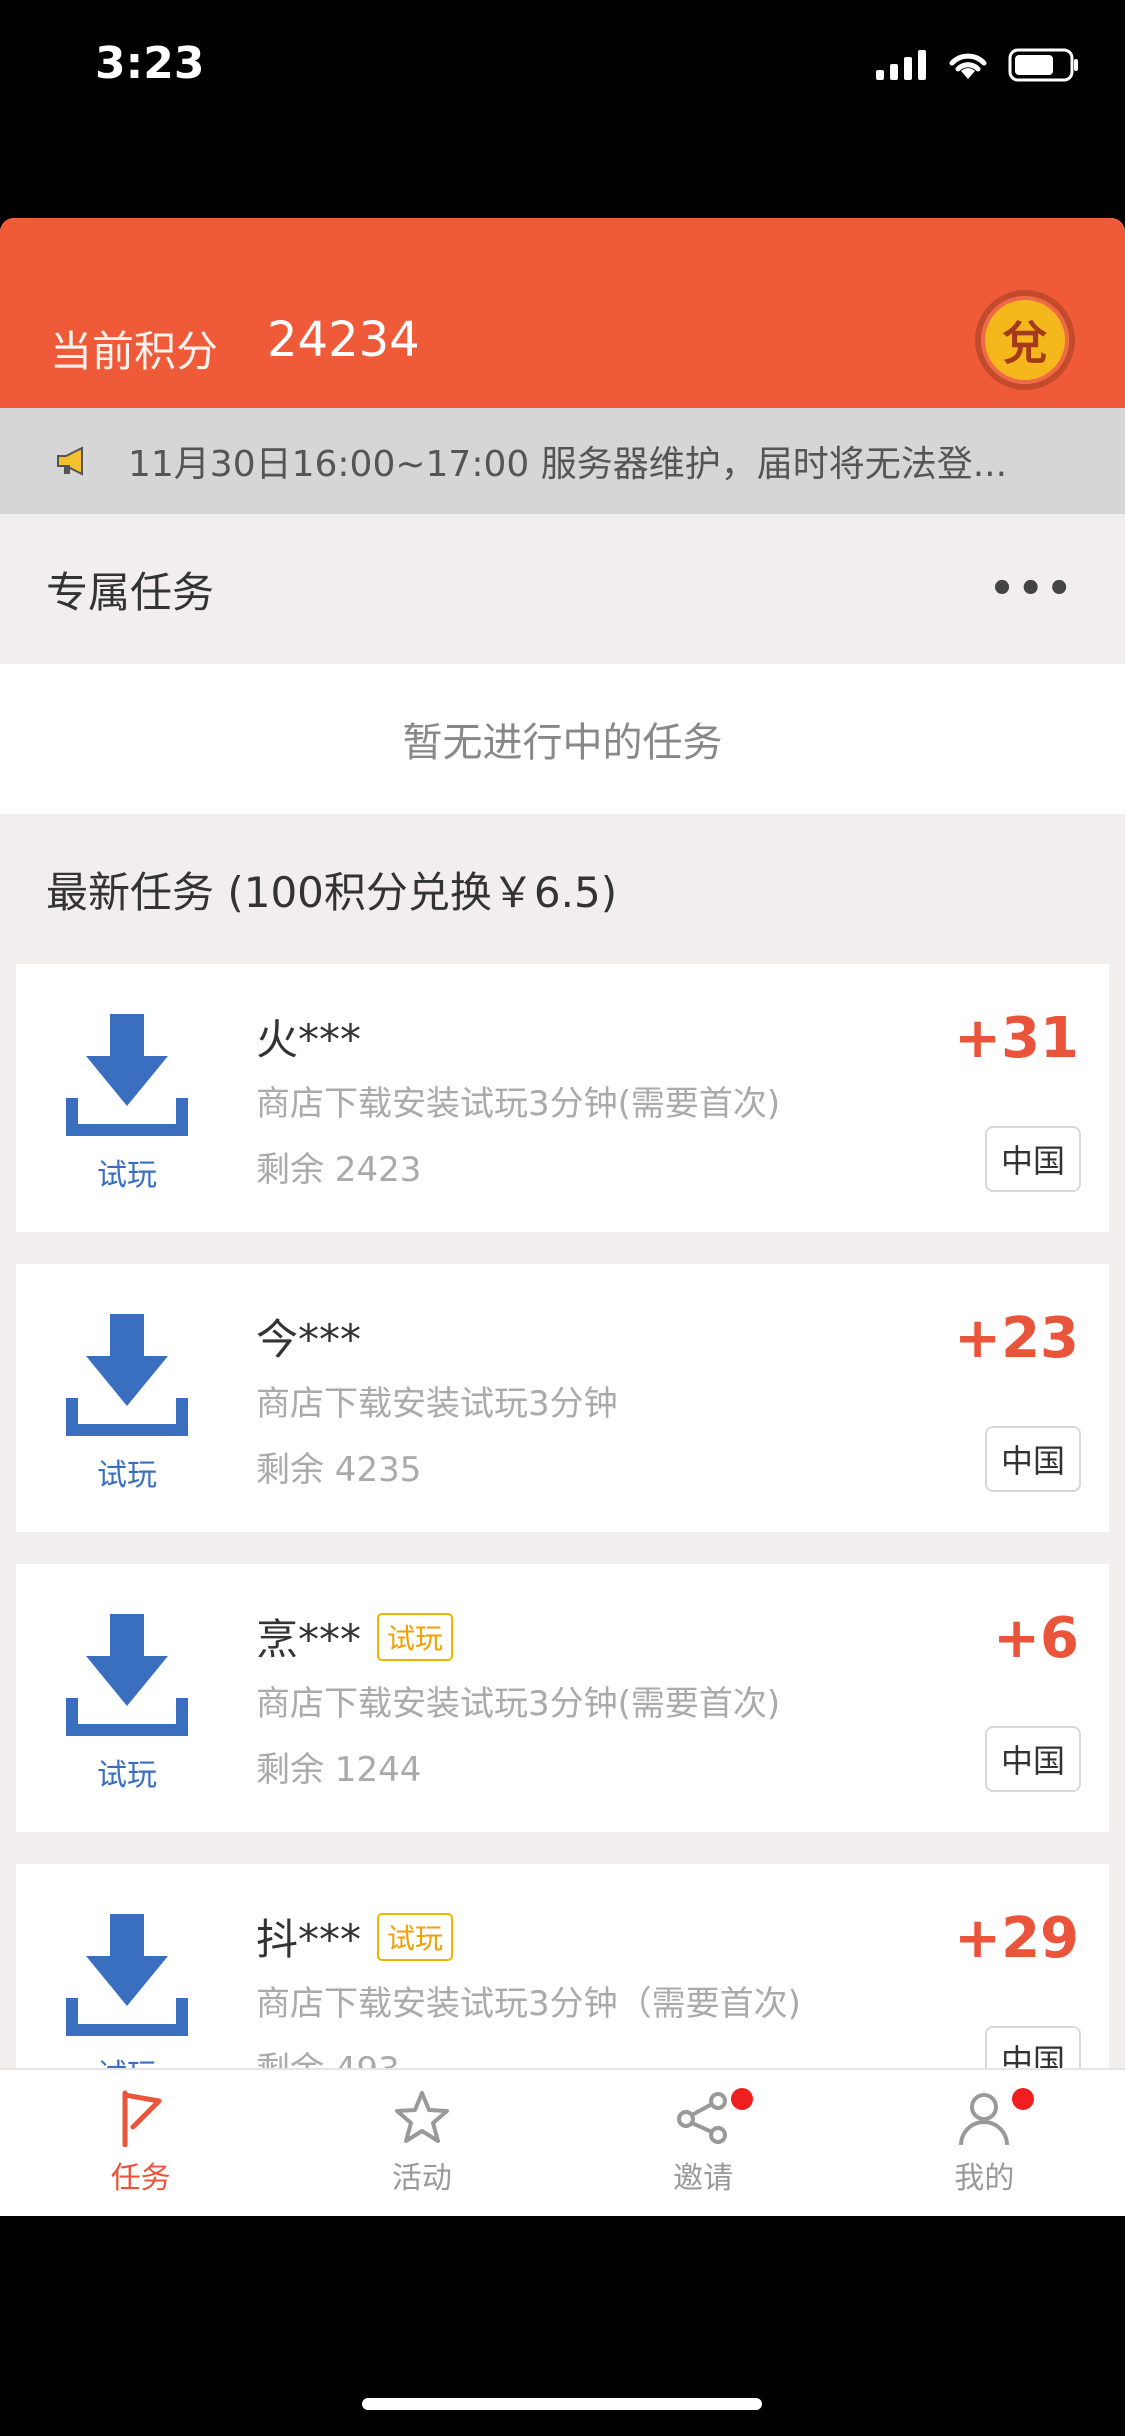  I want to click on more-icon: •••, so click(1032, 589).